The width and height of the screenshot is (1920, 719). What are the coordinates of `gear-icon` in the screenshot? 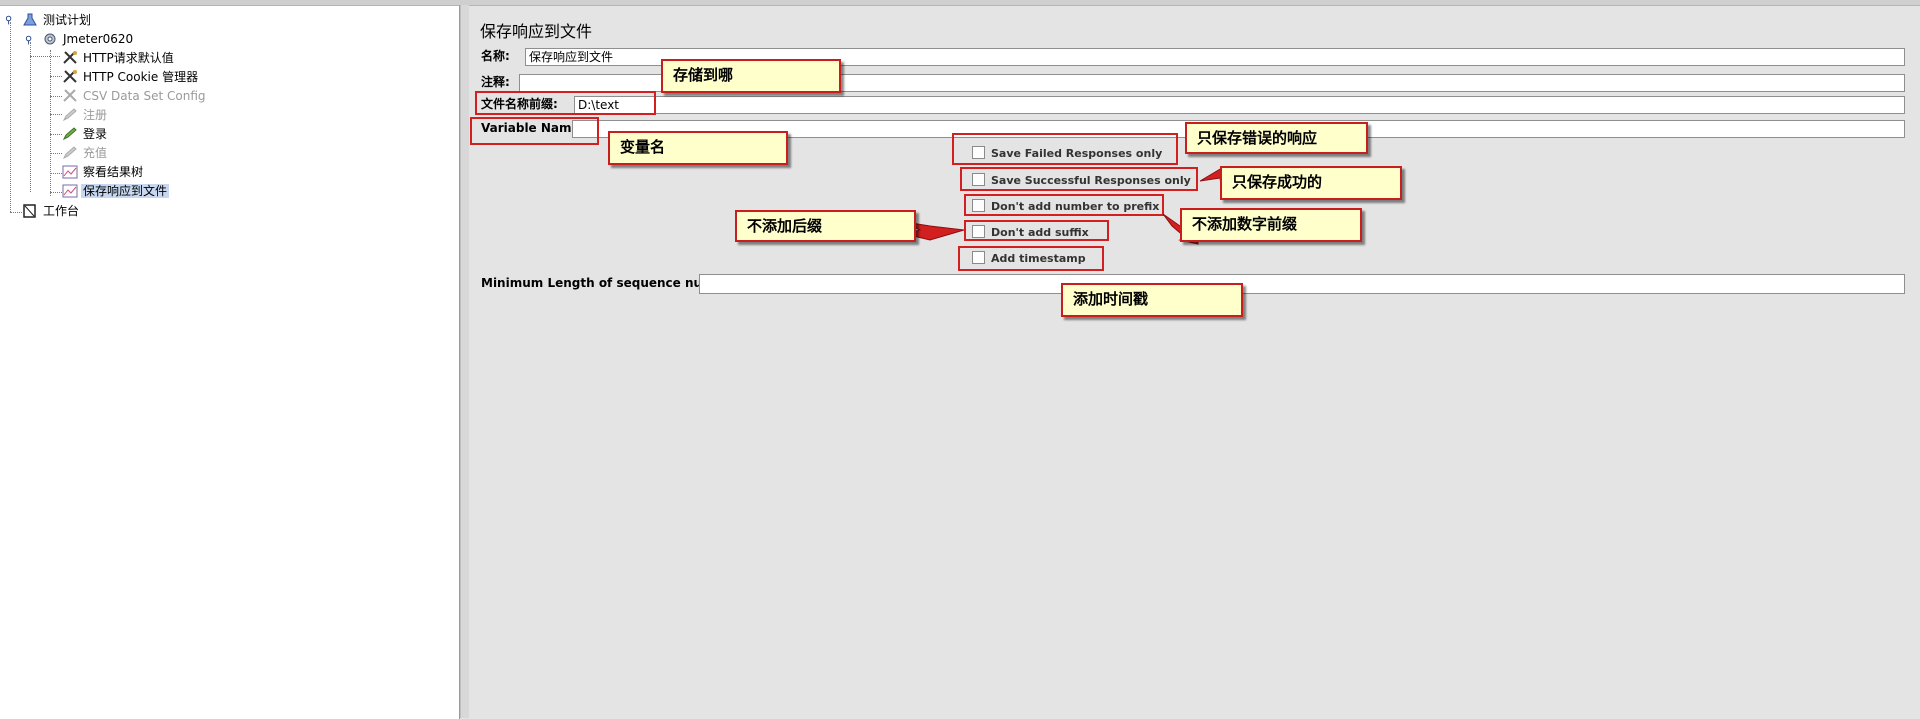 It's located at (50, 39).